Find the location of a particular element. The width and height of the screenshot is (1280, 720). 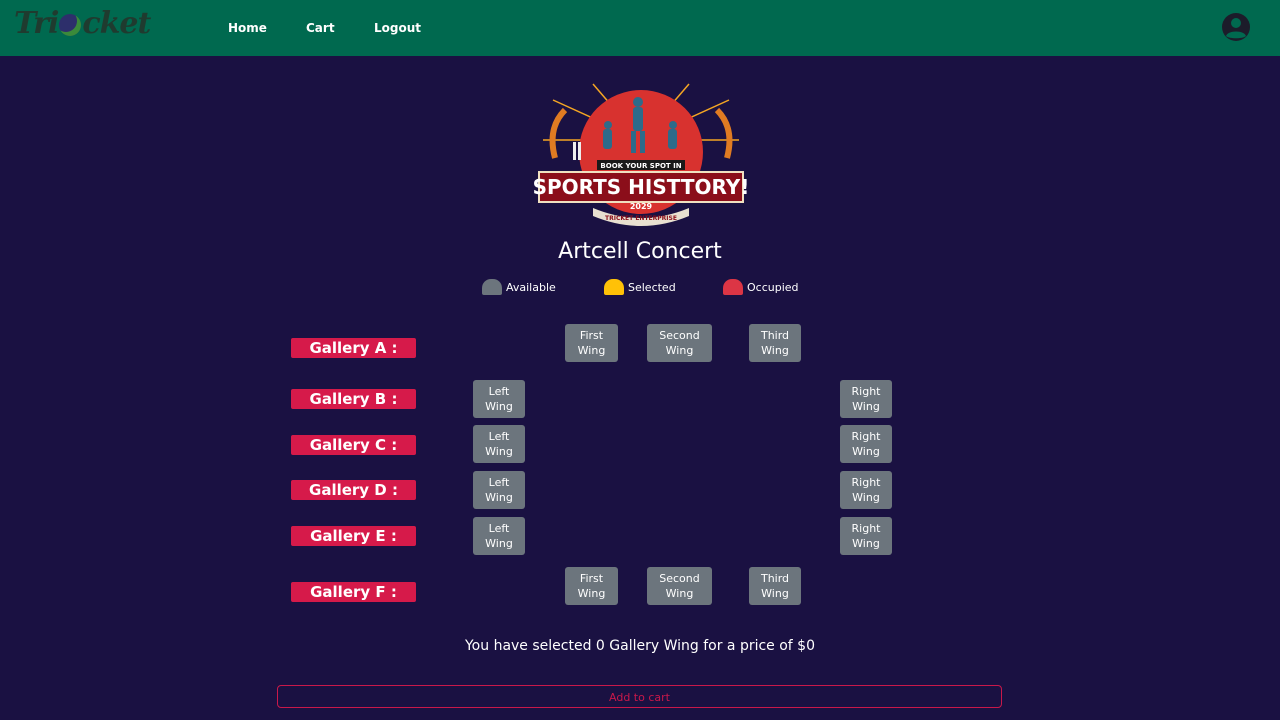

gallery-a-label: Gallery A : is located at coordinates (353, 348).